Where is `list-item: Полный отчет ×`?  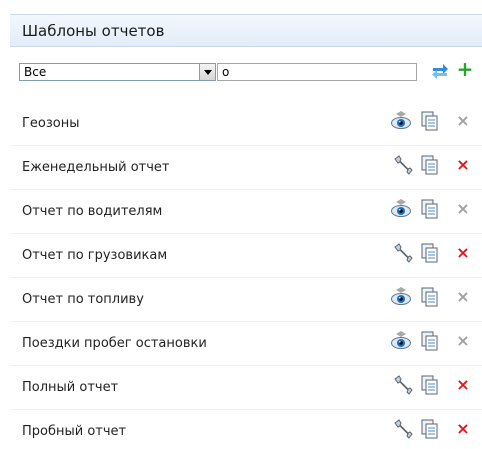
list-item: Полный отчет × is located at coordinates (246, 388).